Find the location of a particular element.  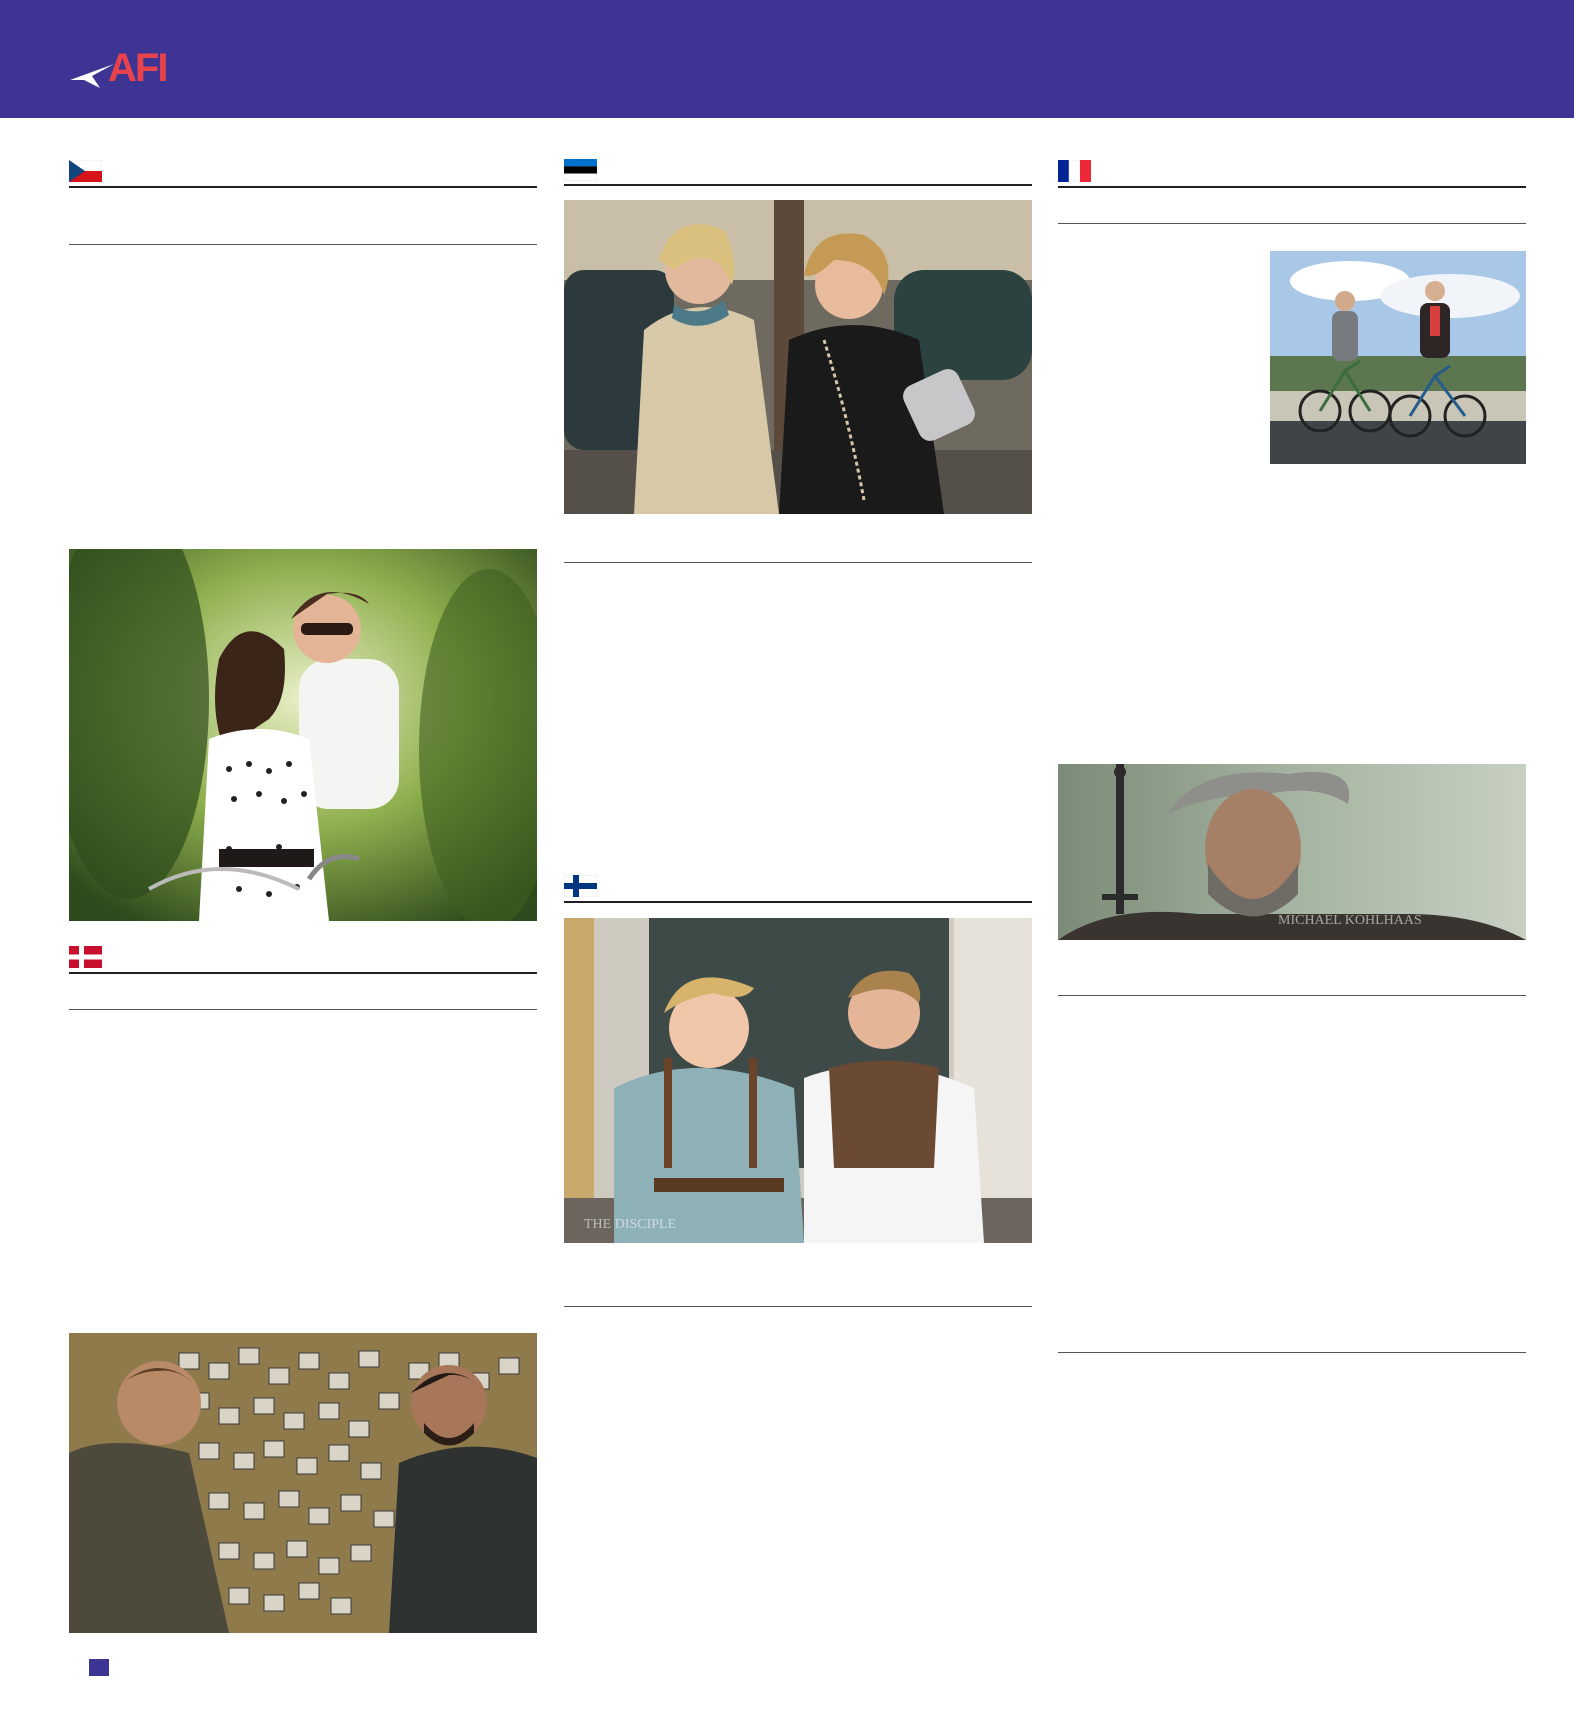

france-flag-icon is located at coordinates (1074, 171).